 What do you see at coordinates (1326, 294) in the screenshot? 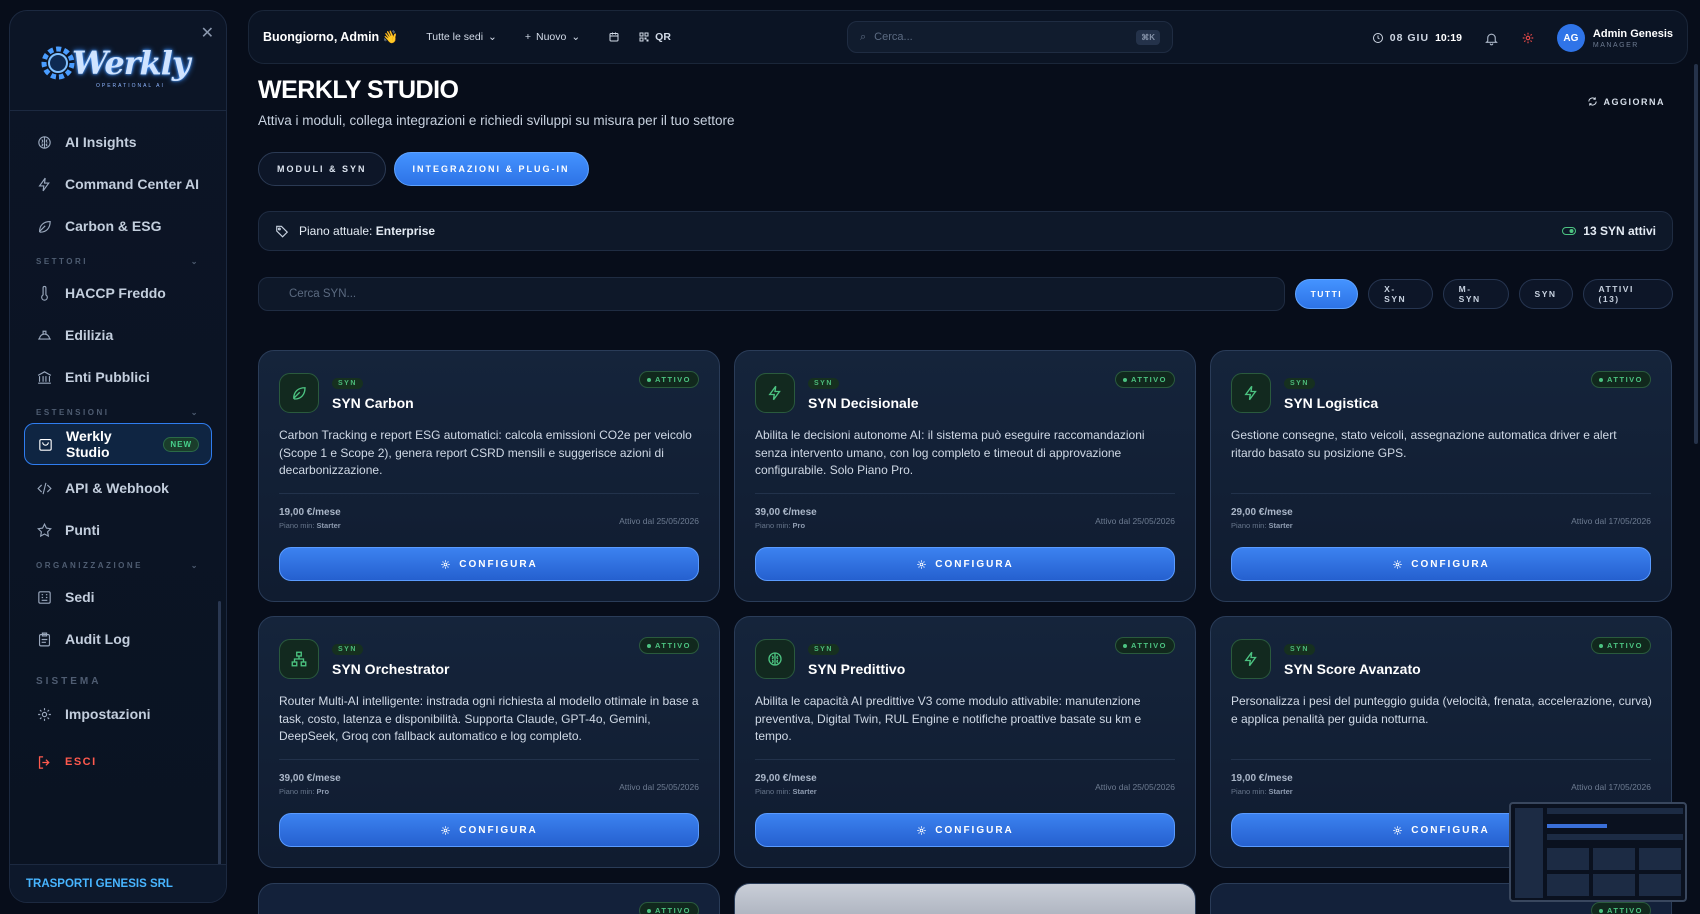
I see `filter-tutti: TUTTI` at bounding box center [1326, 294].